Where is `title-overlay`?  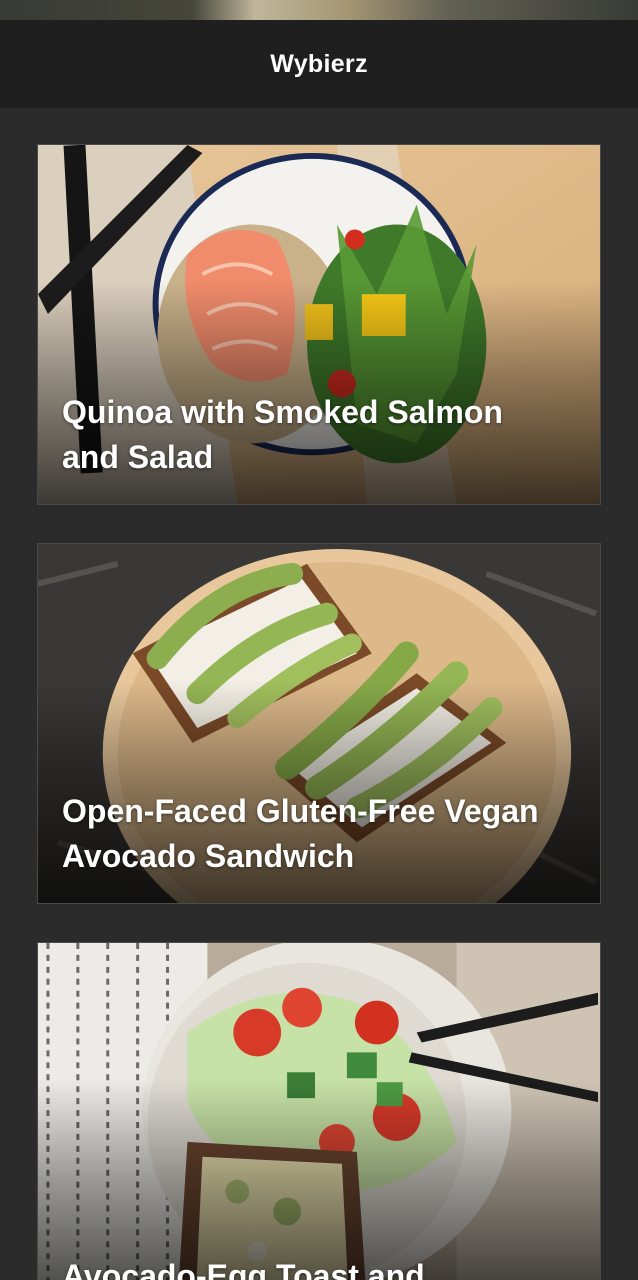 title-overlay is located at coordinates (319, 1179).